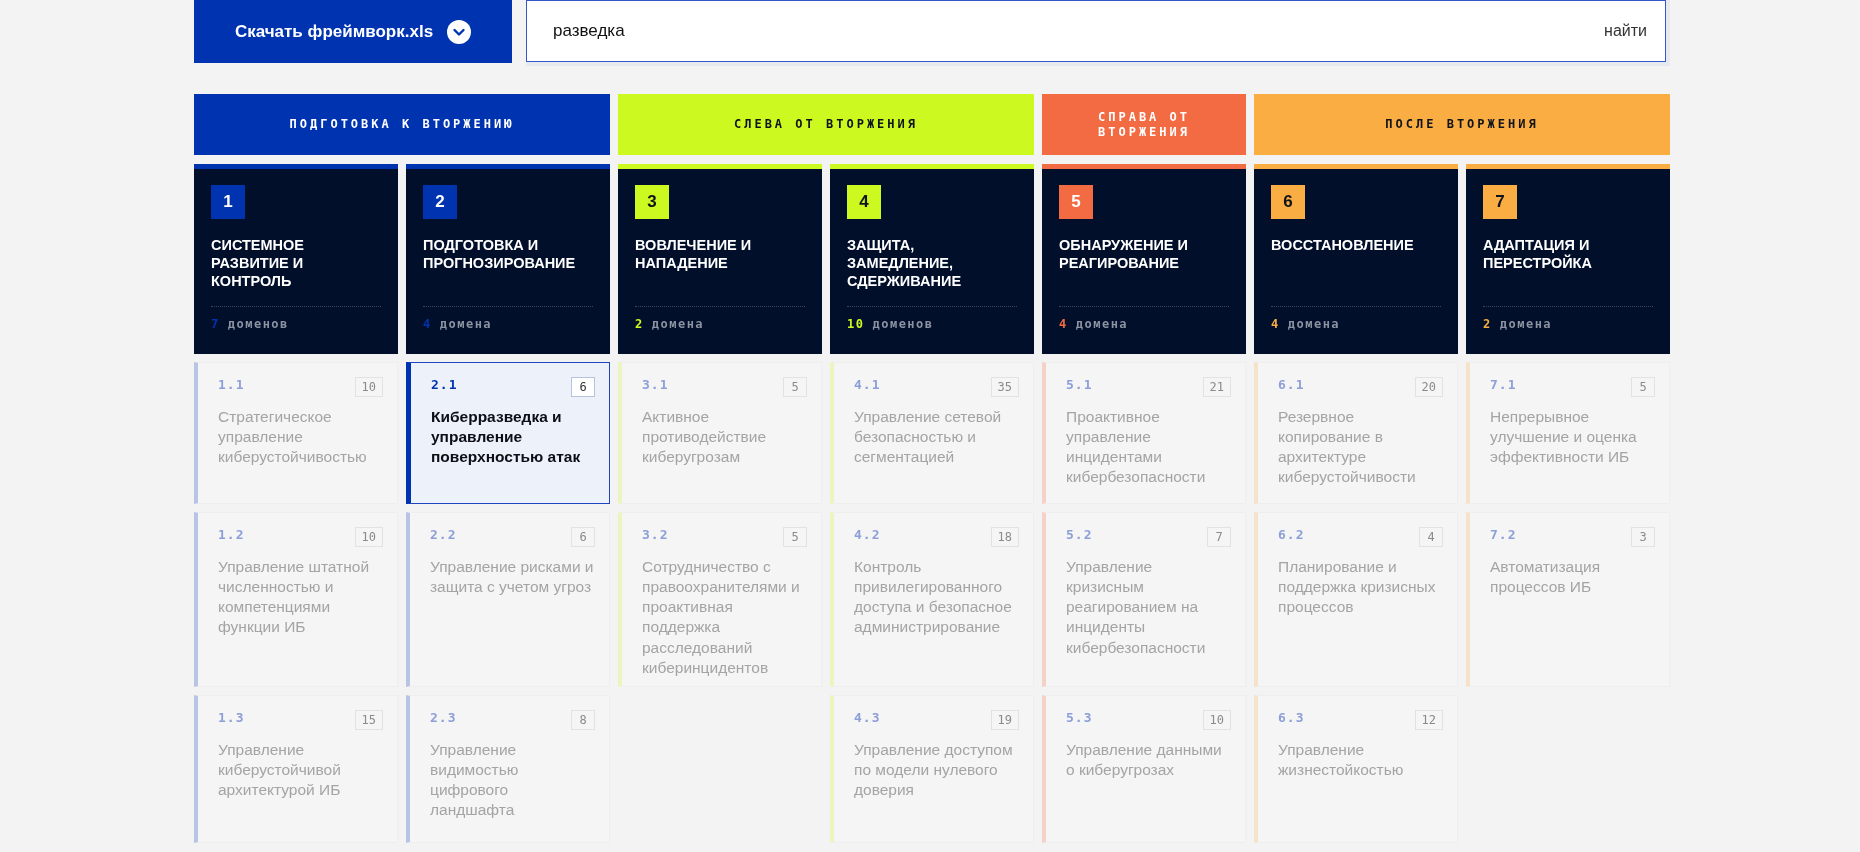  I want to click on stage-card: 7 АДАПТАЦИЯ И ПЕРЕСТРОЙКА 2 домена, so click(1568, 259).